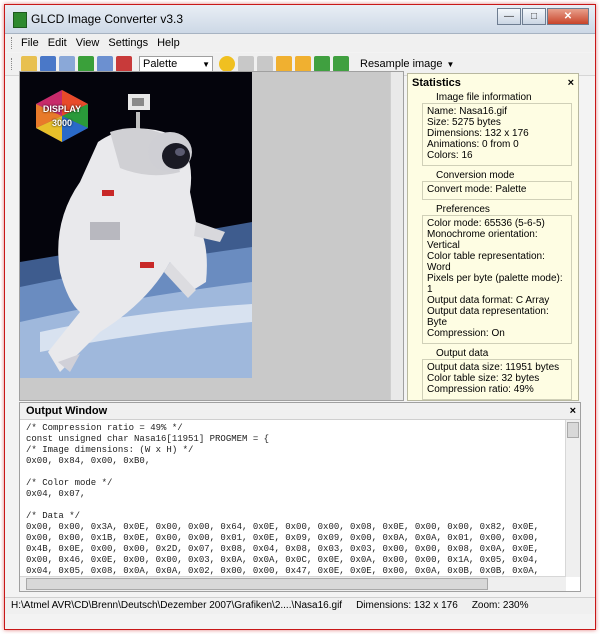 This screenshot has height=634, width=600. I want to click on preferences-title: Preferences, so click(463, 209).